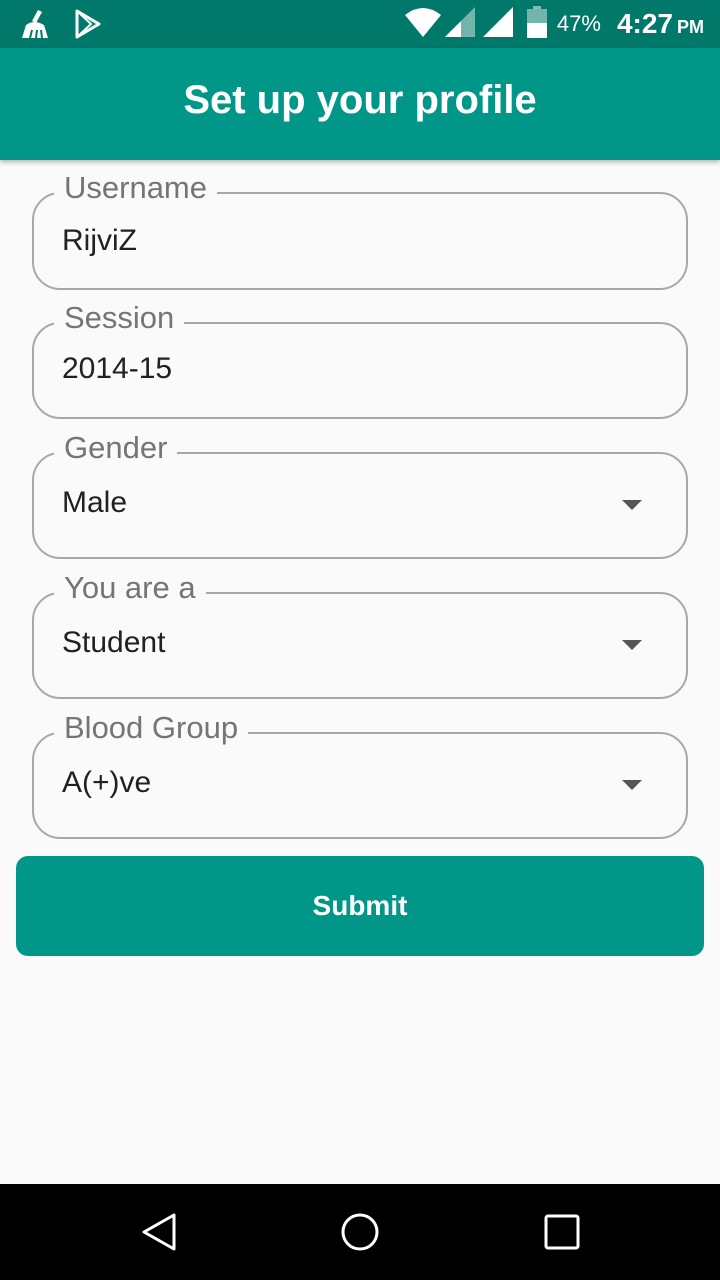 This screenshot has width=720, height=1280. What do you see at coordinates (94, 503) in the screenshot?
I see `gender-value: Male` at bounding box center [94, 503].